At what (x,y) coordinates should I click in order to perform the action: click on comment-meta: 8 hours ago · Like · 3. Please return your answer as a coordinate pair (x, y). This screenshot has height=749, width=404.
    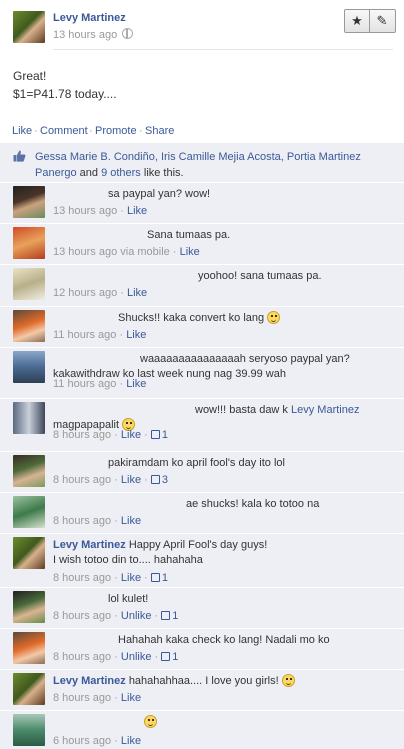
    Looking at the image, I should click on (110, 480).